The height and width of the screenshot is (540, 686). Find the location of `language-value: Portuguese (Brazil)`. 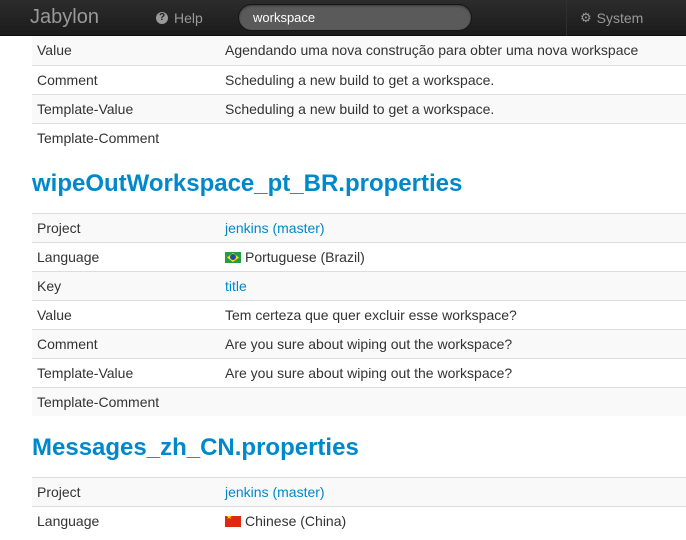

language-value: Portuguese (Brazil) is located at coordinates (305, 257).